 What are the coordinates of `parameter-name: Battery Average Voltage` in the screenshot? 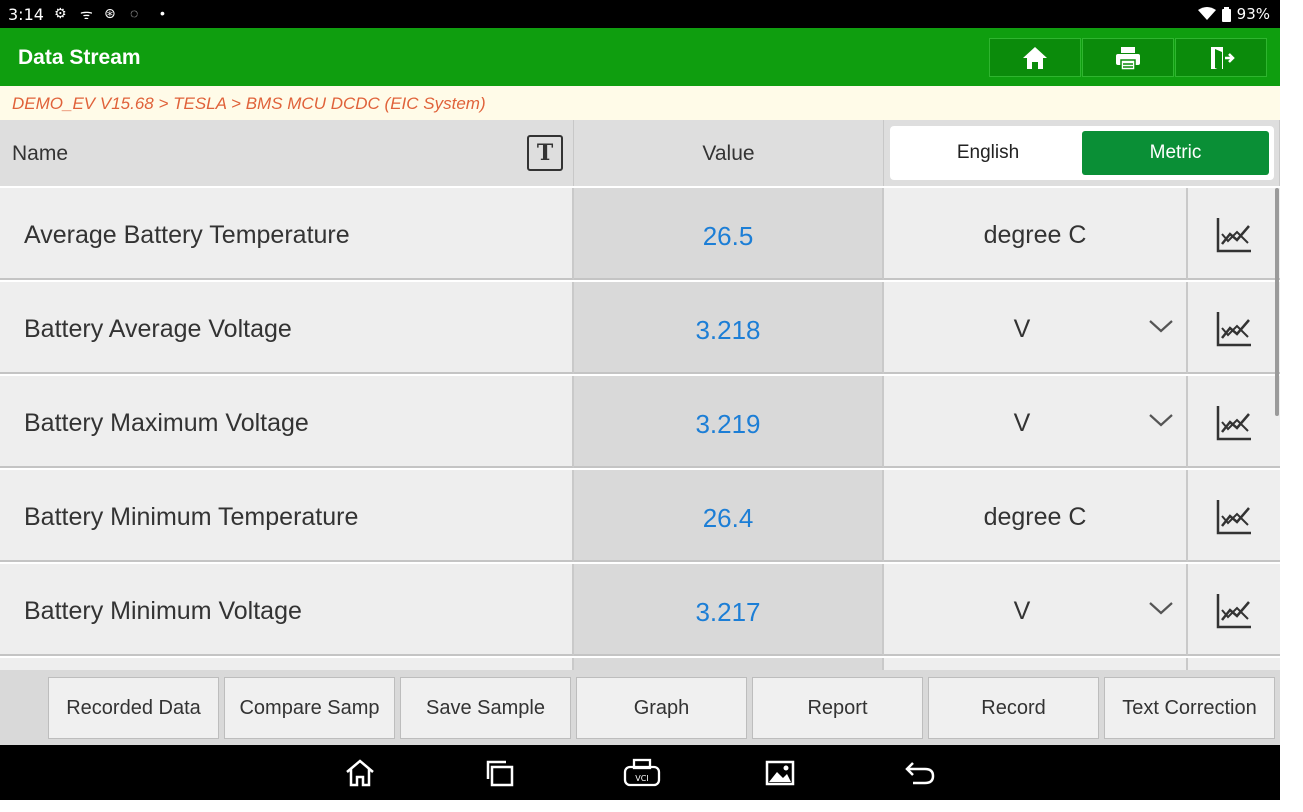 It's located at (158, 329).